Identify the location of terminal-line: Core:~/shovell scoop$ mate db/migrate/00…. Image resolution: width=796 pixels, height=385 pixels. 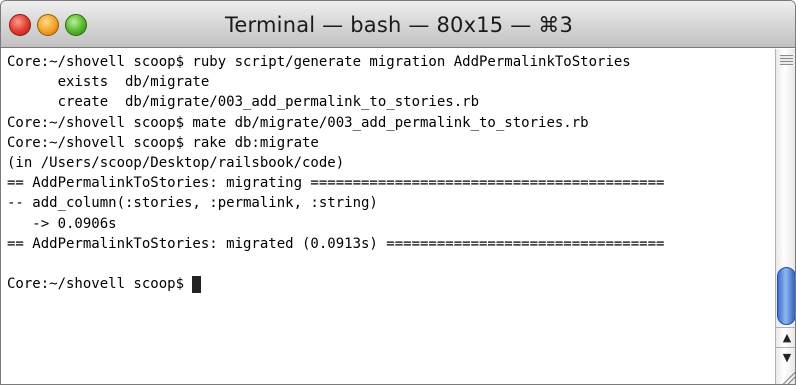
(298, 122).